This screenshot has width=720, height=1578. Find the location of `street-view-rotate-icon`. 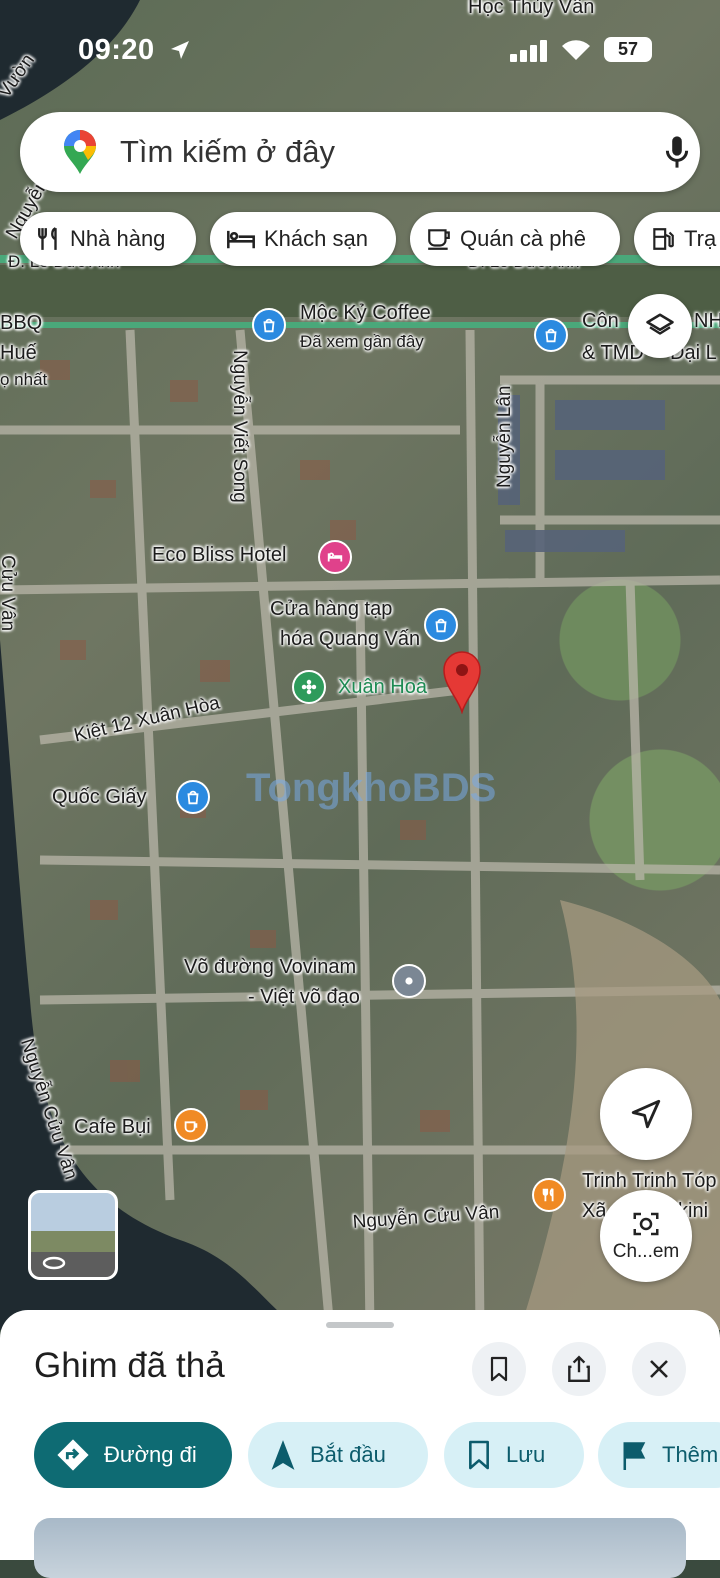

street-view-rotate-icon is located at coordinates (54, 1263).